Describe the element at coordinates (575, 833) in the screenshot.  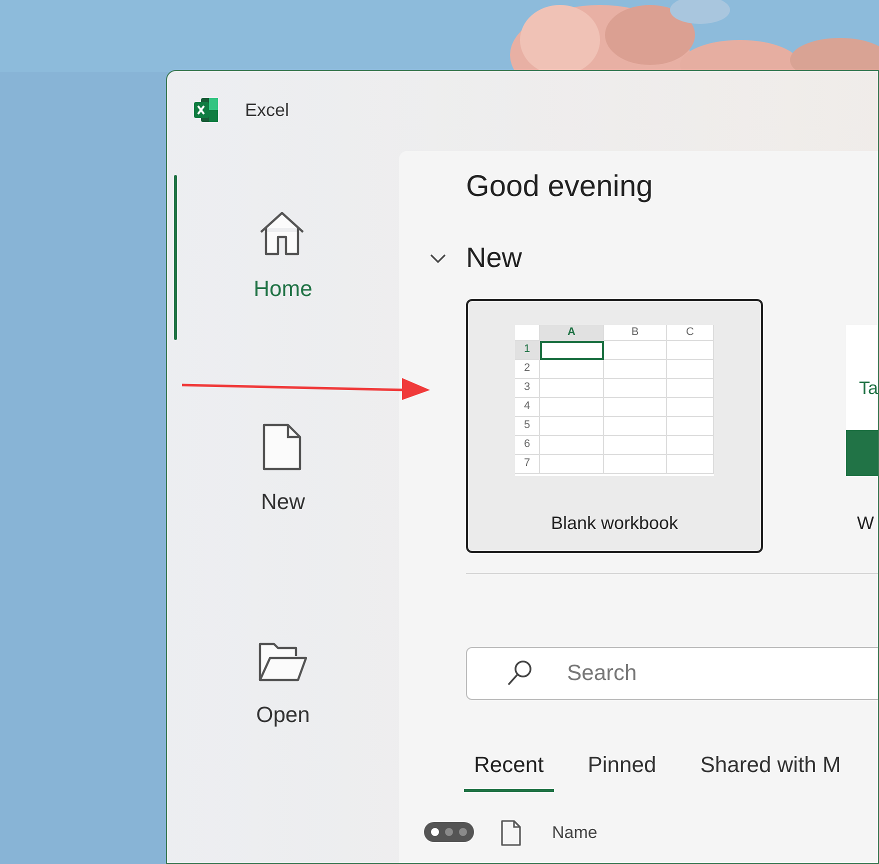
I see `column-header: Name` at that location.